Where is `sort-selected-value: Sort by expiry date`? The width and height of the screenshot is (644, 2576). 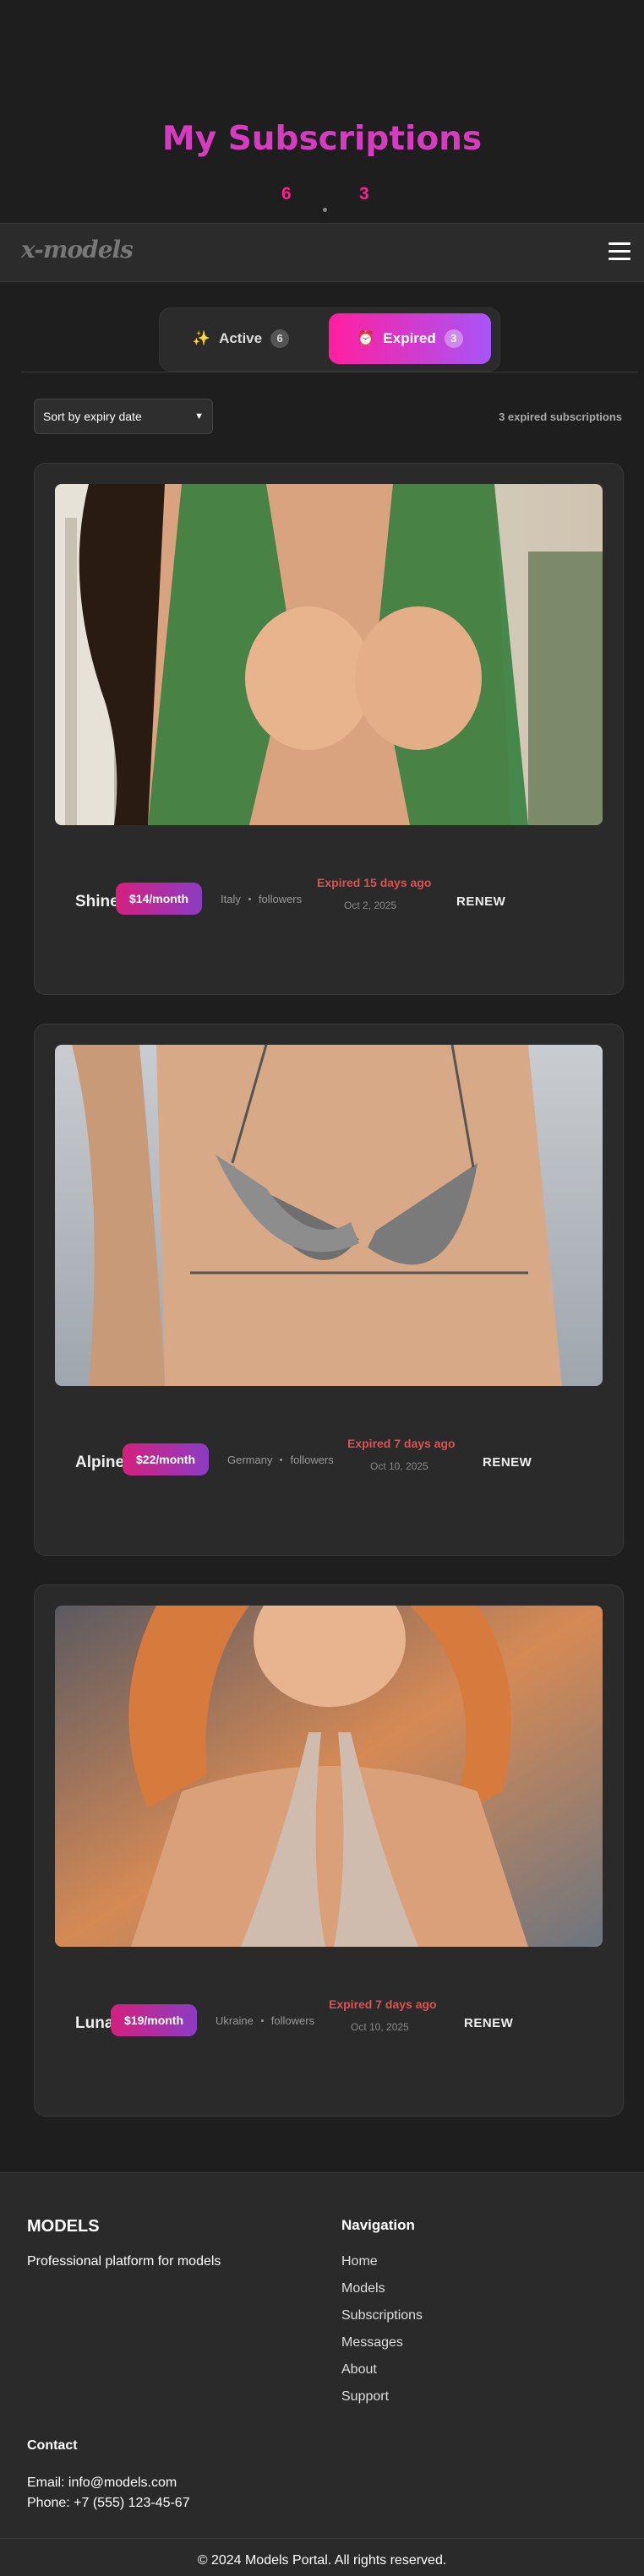 sort-selected-value: Sort by expiry date is located at coordinates (92, 416).